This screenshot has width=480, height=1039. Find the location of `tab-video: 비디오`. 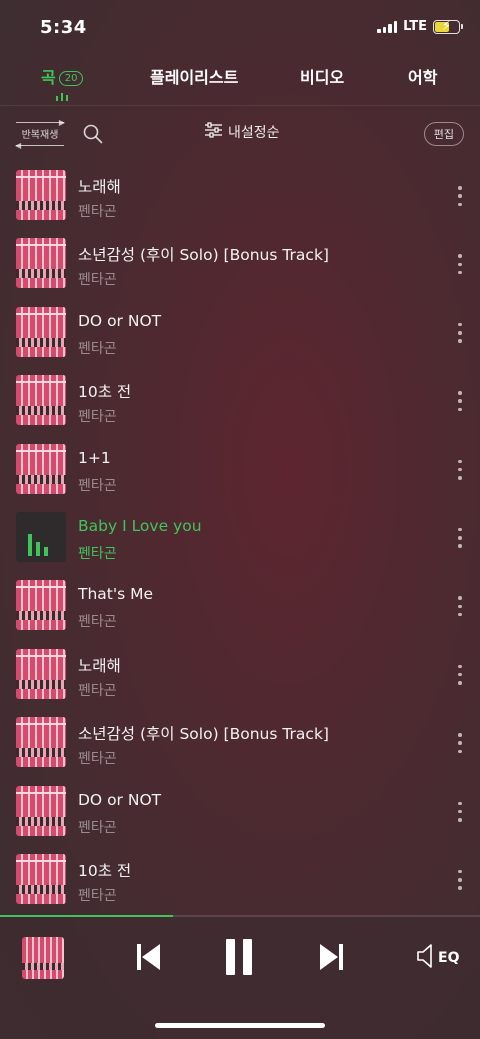

tab-video: 비디오 is located at coordinates (322, 76).